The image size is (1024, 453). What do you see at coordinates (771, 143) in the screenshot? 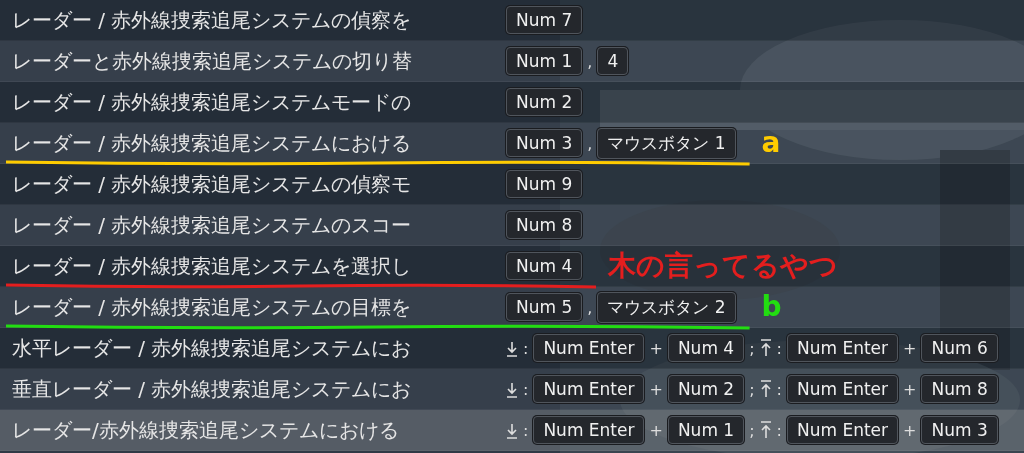
I see `handwritten-note: a` at bounding box center [771, 143].